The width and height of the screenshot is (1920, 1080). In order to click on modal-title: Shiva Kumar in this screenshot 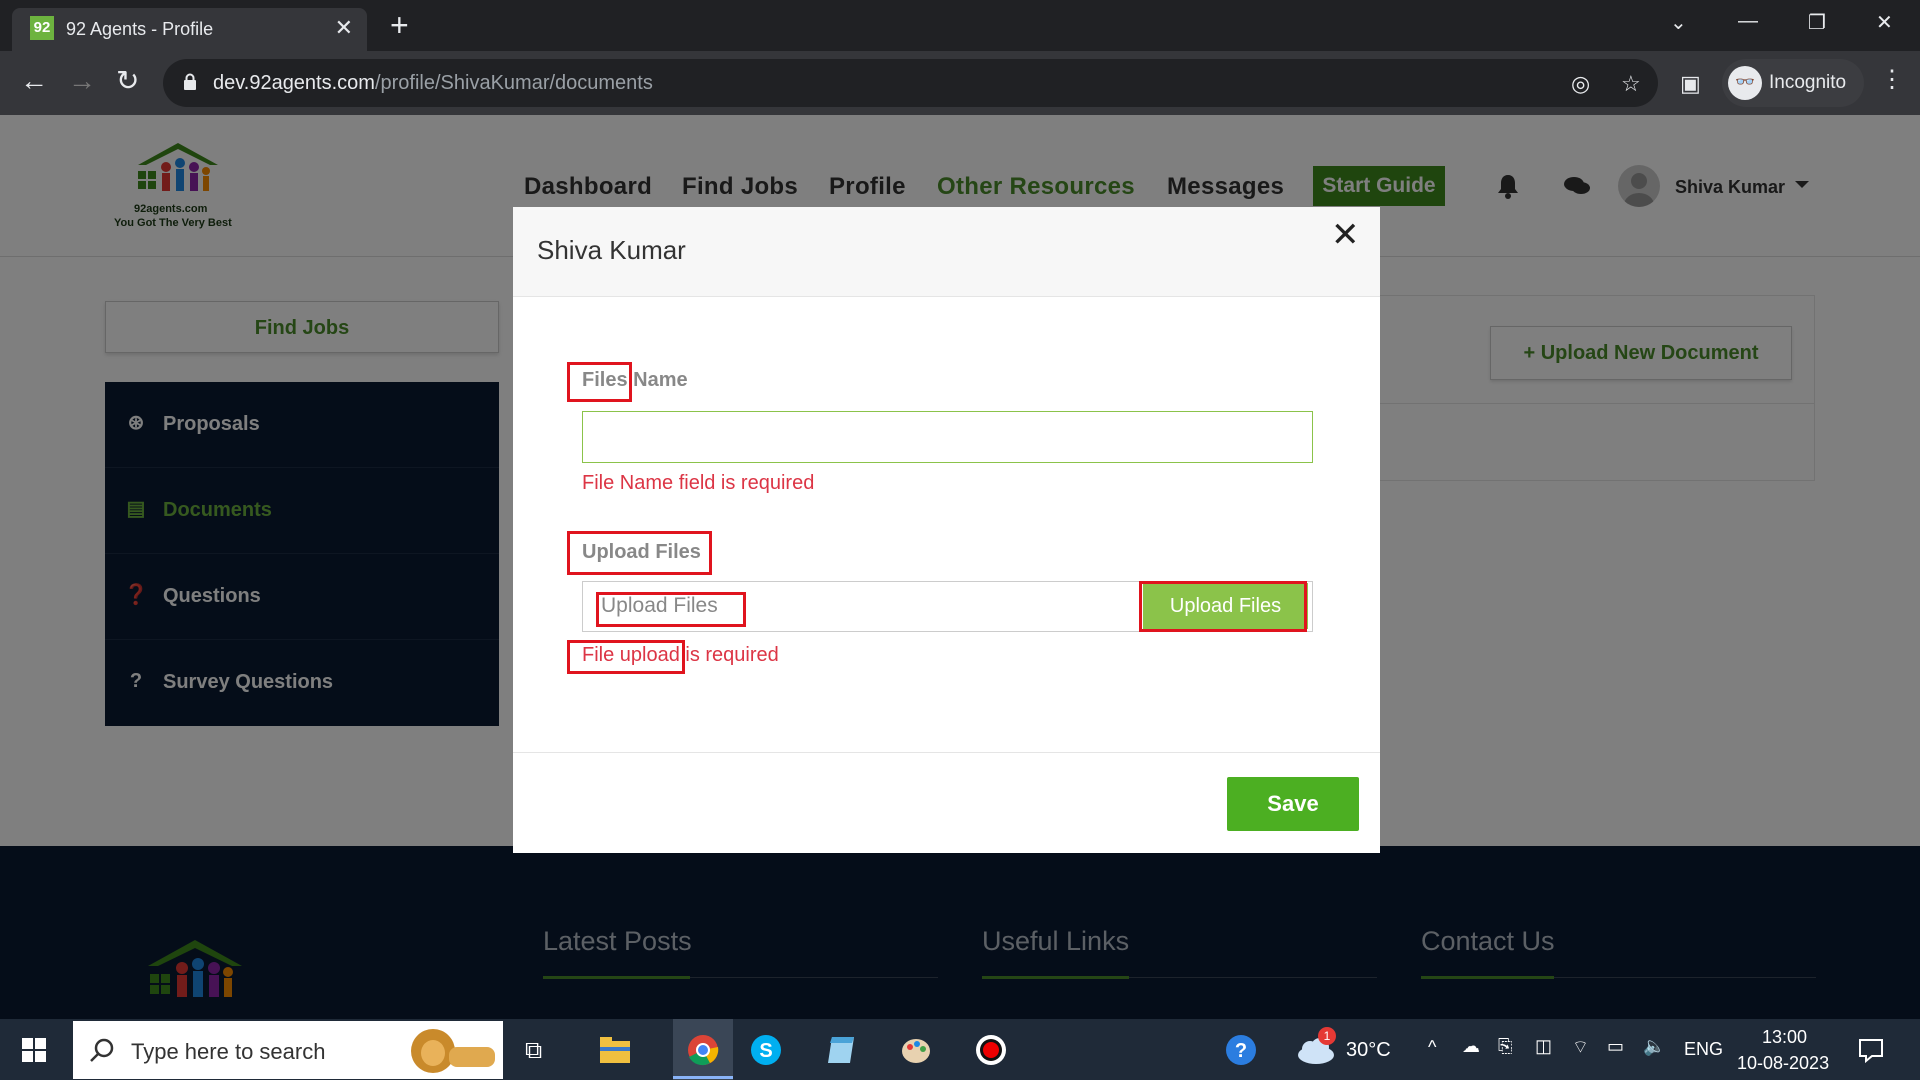, I will do `click(611, 250)`.